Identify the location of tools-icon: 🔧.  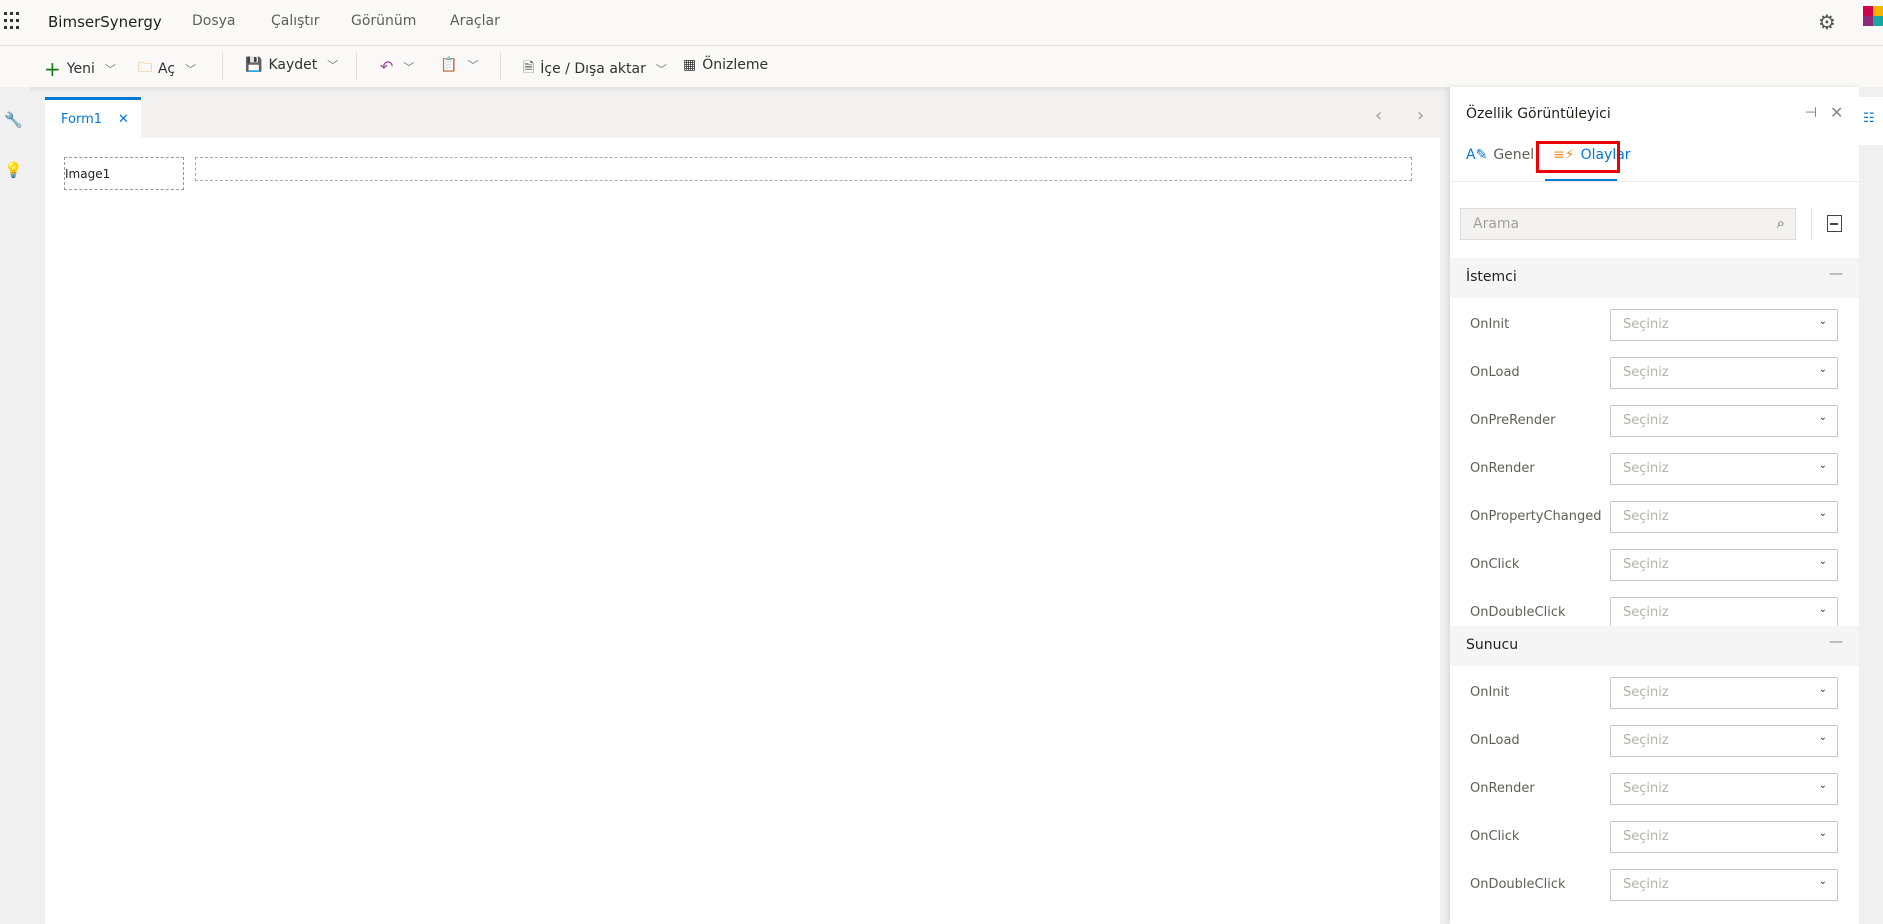
(13, 120).